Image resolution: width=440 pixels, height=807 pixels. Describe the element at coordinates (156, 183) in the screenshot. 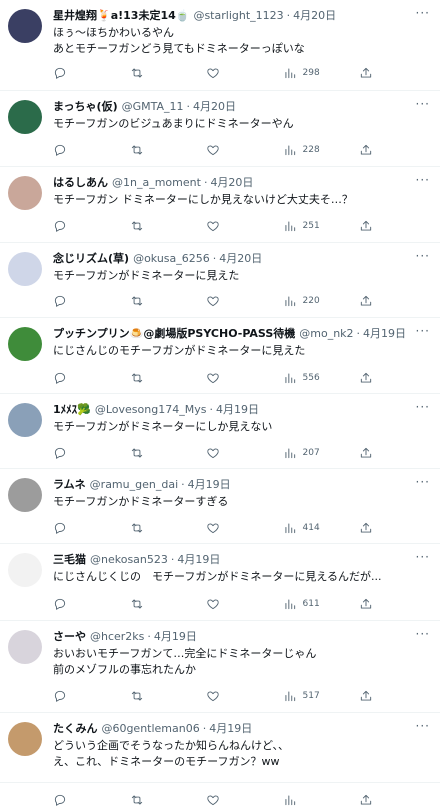

I see `username-handle: @1n_a_moment` at that location.